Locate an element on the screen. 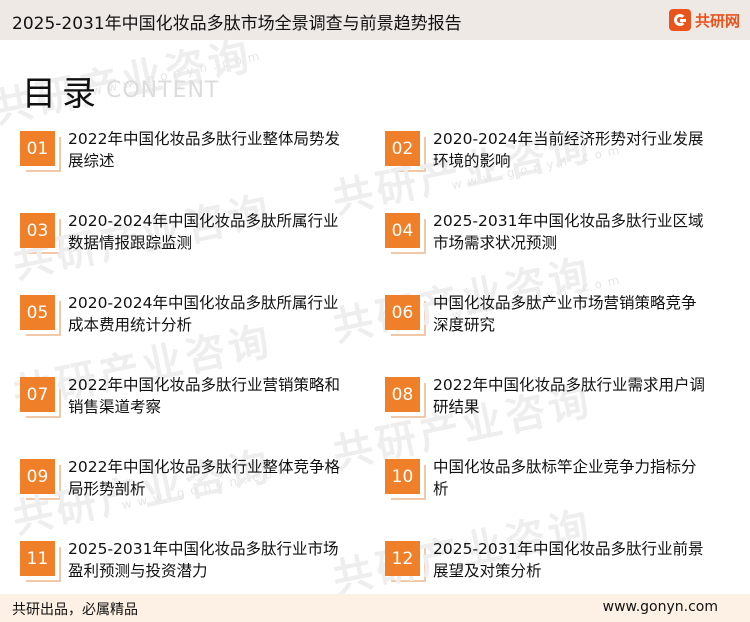 The height and width of the screenshot is (622, 750). toc-item-label: 2025-2031年中国化妆品多肽行业市场盈利预测与投资潜力 is located at coordinates (203, 560).